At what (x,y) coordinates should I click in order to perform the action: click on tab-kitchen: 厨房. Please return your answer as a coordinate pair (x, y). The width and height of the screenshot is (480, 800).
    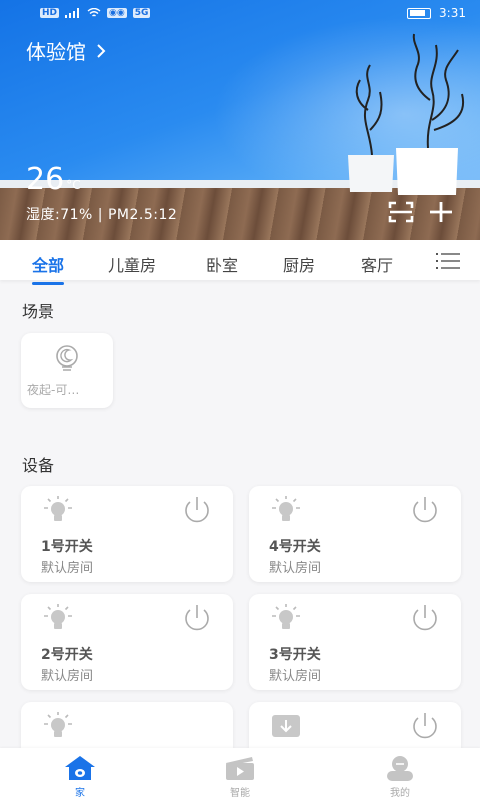
    Looking at the image, I should click on (299, 264).